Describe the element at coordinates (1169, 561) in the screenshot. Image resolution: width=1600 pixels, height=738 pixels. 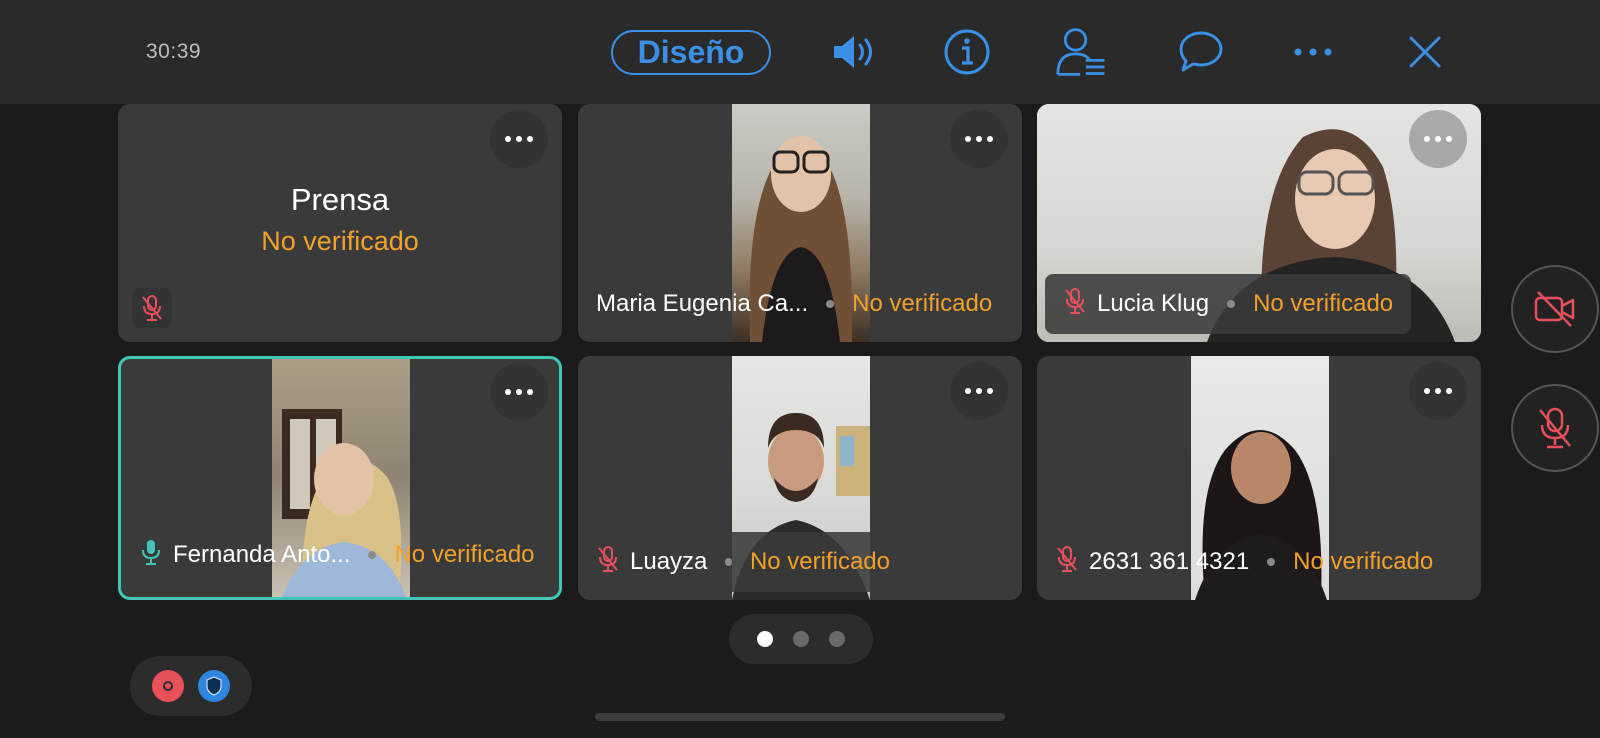
I see `participant-name: 2631 361 4321` at that location.